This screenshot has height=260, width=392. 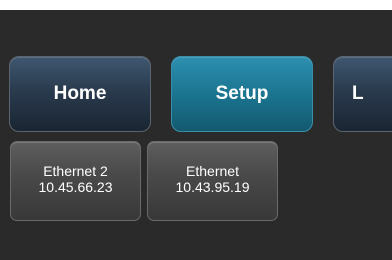 What do you see at coordinates (212, 187) in the screenshot?
I see `interface-ip: 10.43.95.19` at bounding box center [212, 187].